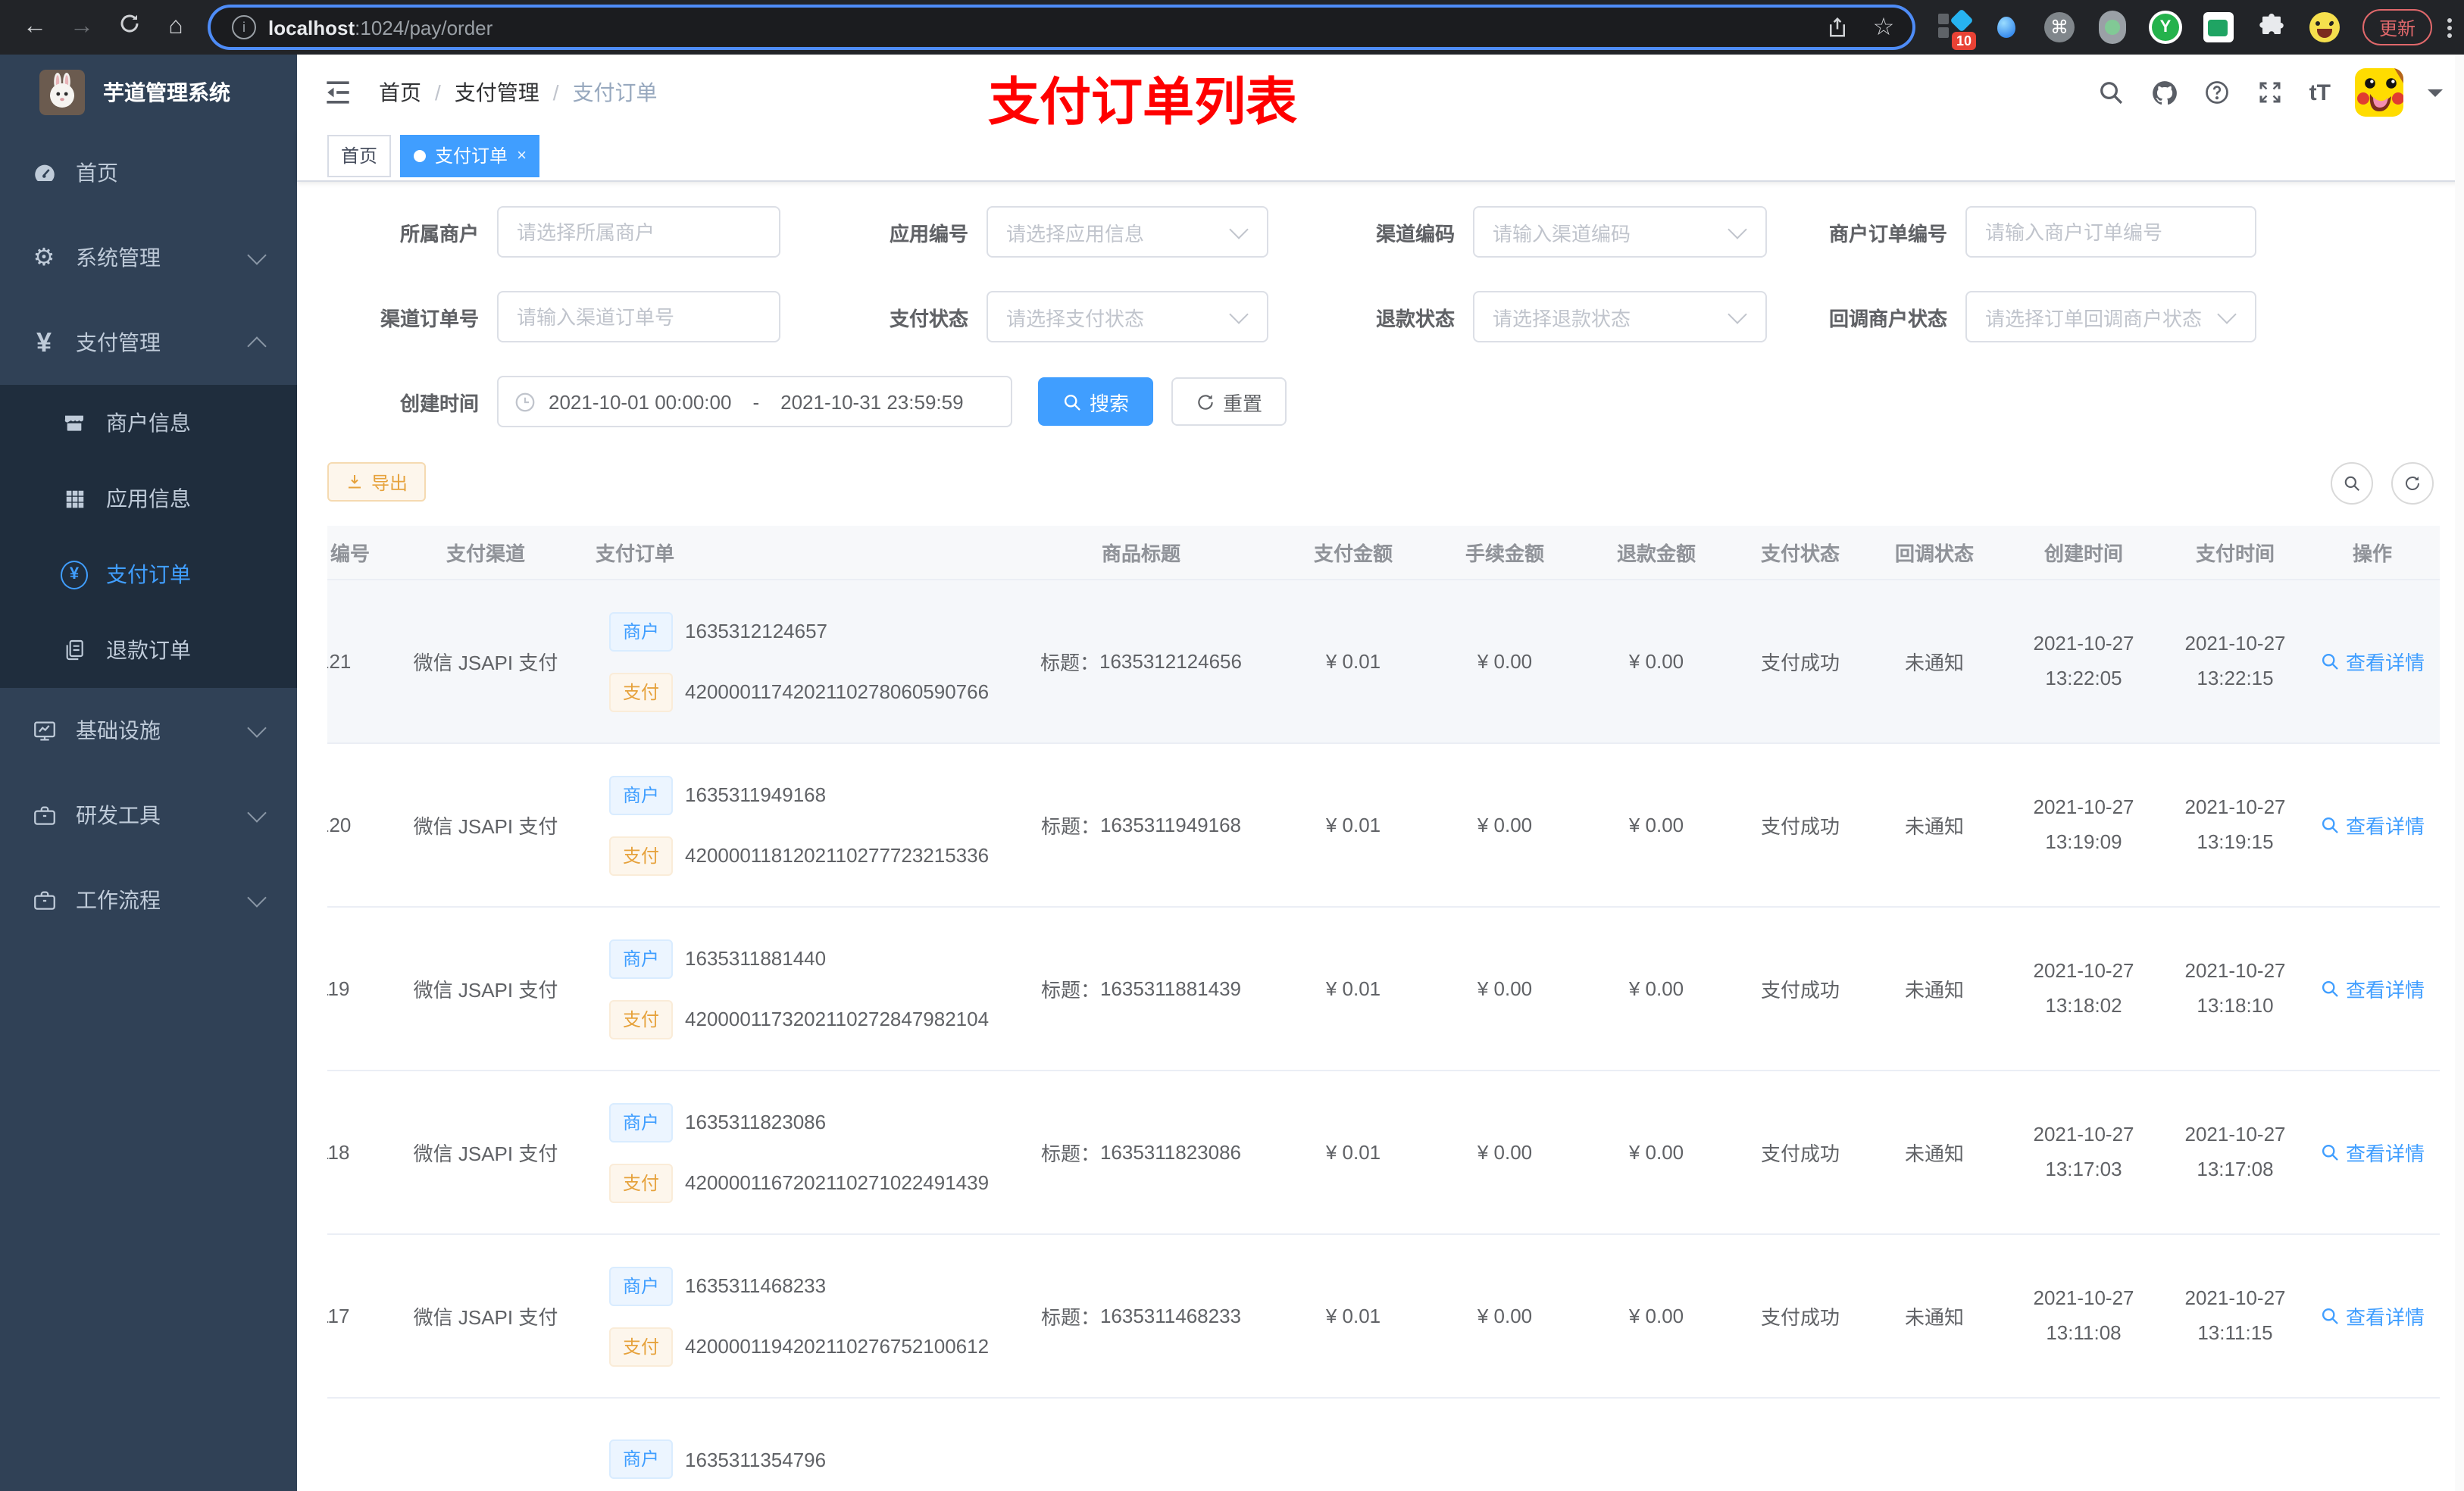 The width and height of the screenshot is (2464, 1491). What do you see at coordinates (148, 574) in the screenshot?
I see `sidebar-item-pay-order: ¥ 支付订单` at bounding box center [148, 574].